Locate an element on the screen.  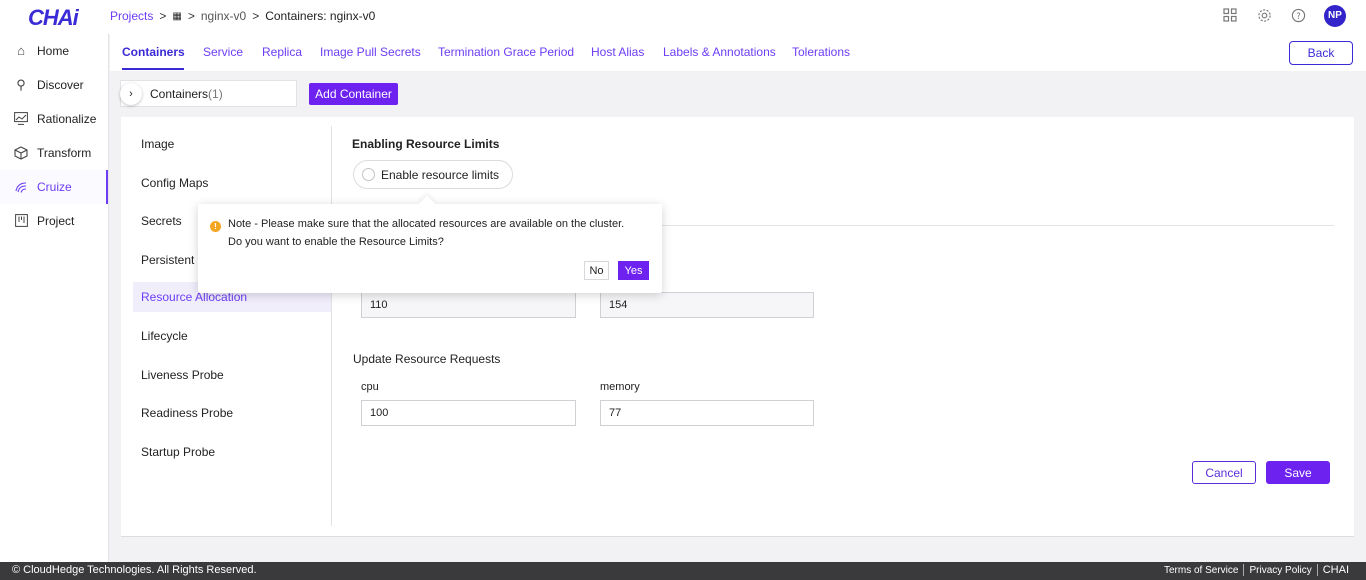
footer-brand: CHAI is located at coordinates (1335, 570).